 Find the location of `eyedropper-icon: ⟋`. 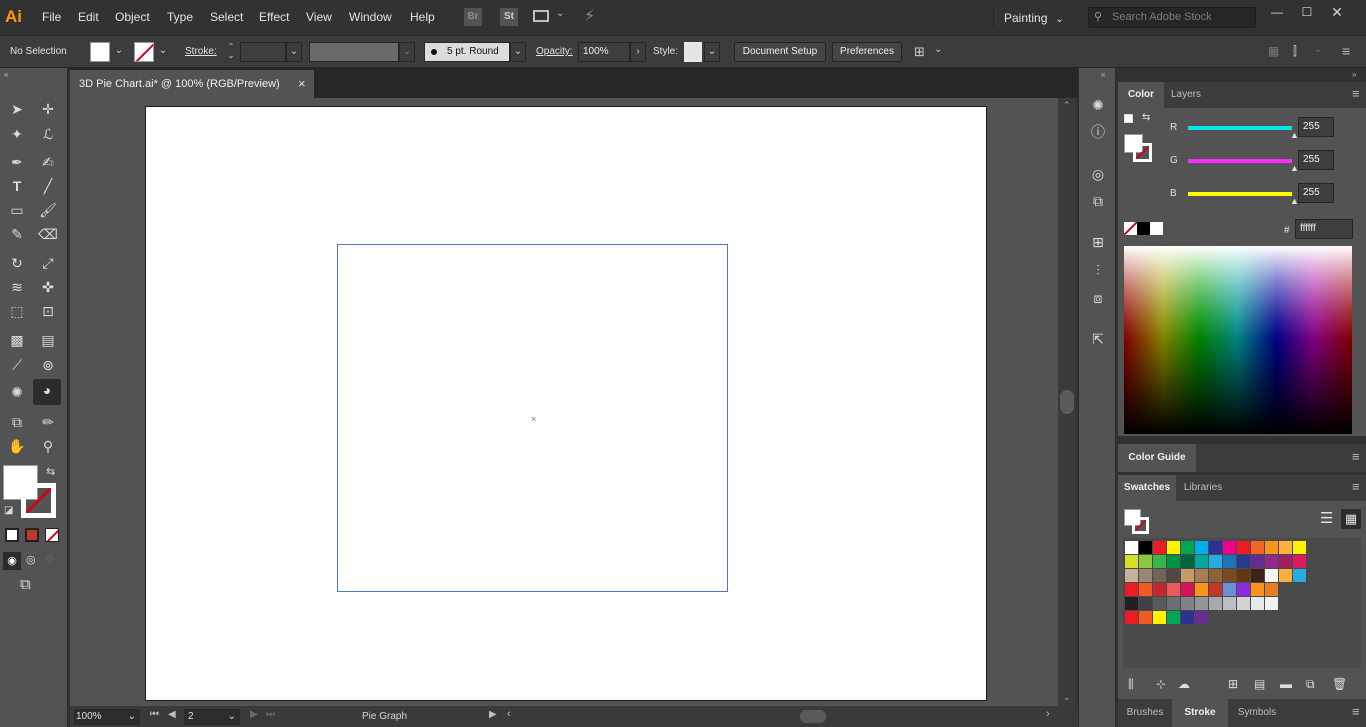

eyedropper-icon: ⟋ is located at coordinates (17, 365).